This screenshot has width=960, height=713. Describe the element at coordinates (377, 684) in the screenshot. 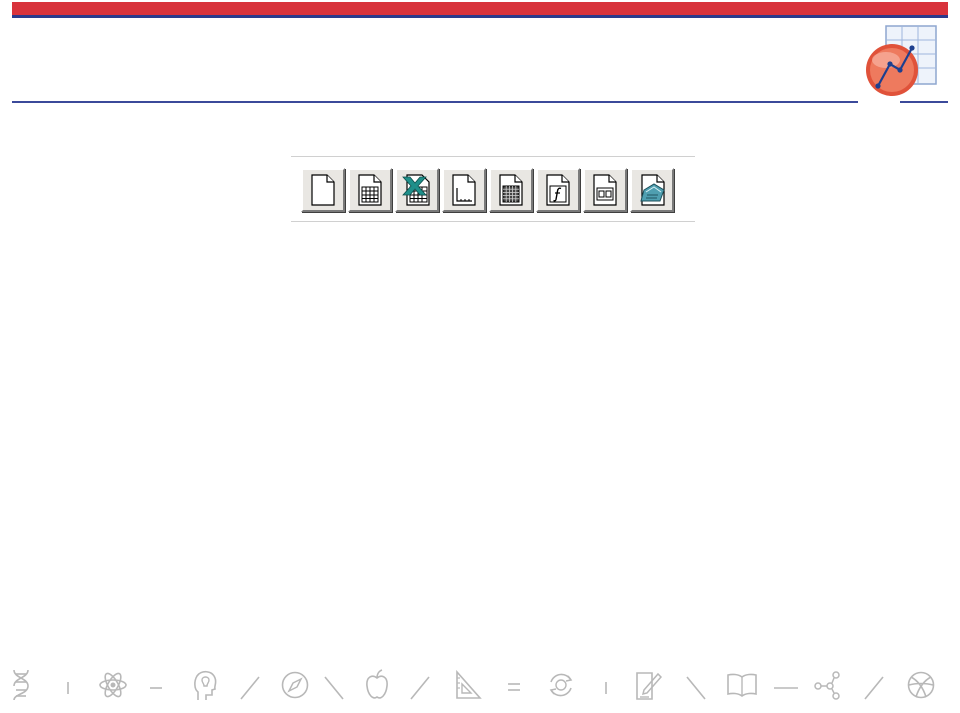

I see `apple-icon` at that location.